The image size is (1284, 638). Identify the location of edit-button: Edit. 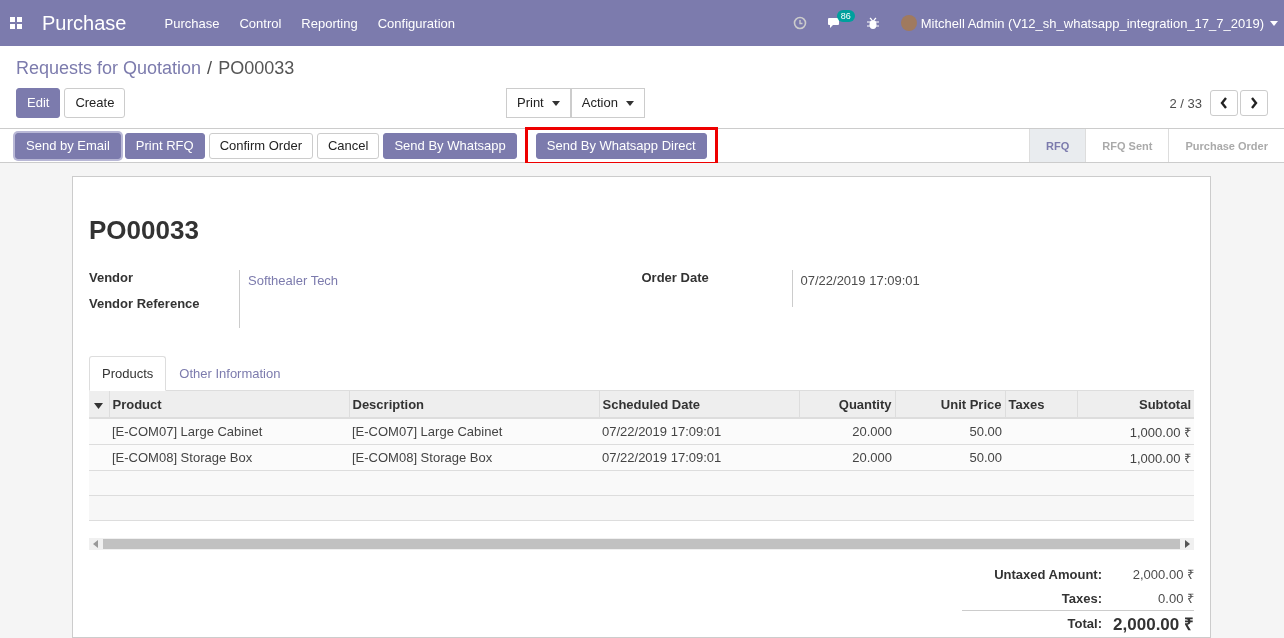
(38, 103).